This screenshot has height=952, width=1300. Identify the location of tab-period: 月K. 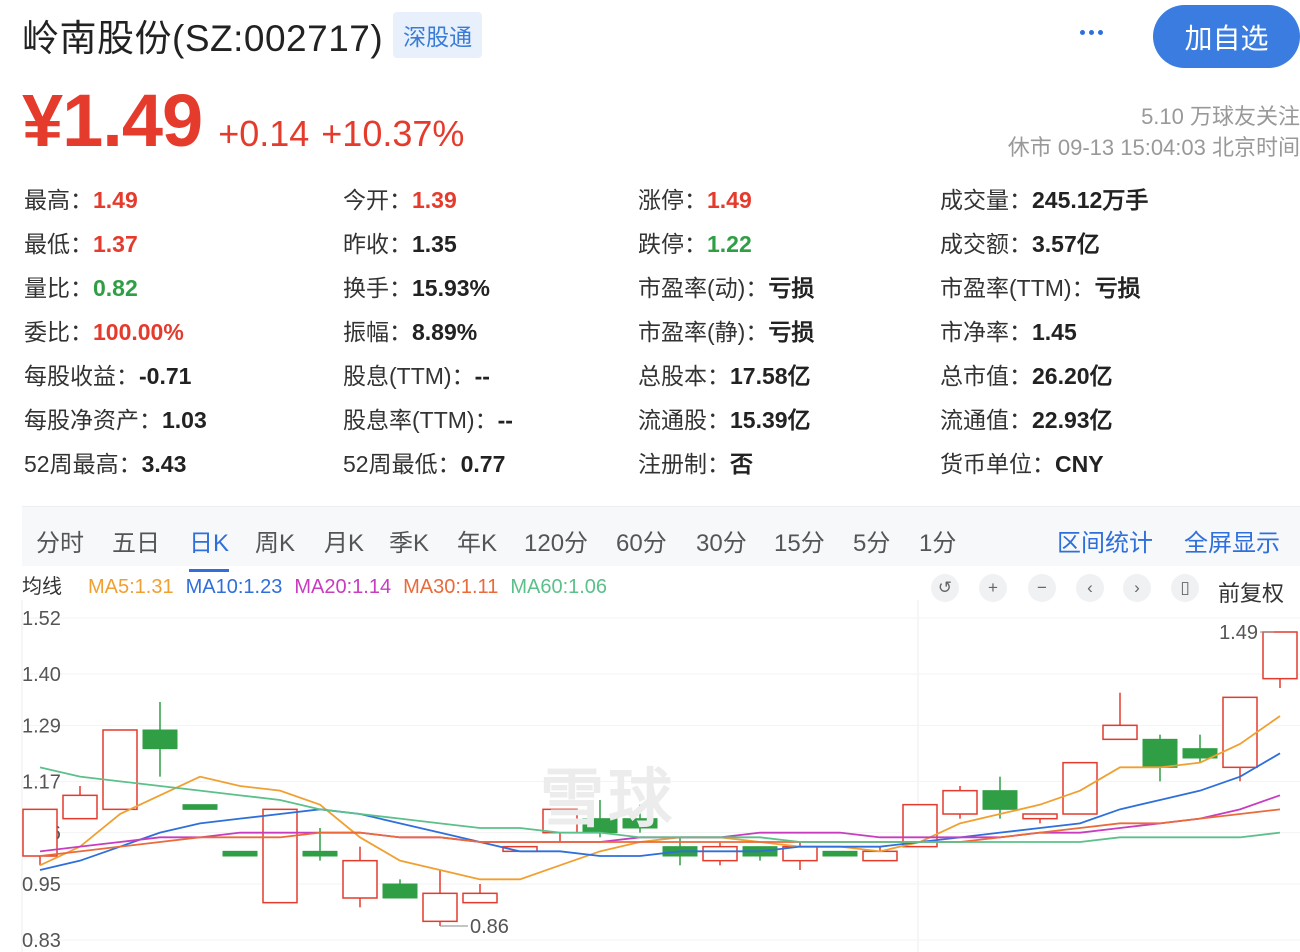
(344, 540).